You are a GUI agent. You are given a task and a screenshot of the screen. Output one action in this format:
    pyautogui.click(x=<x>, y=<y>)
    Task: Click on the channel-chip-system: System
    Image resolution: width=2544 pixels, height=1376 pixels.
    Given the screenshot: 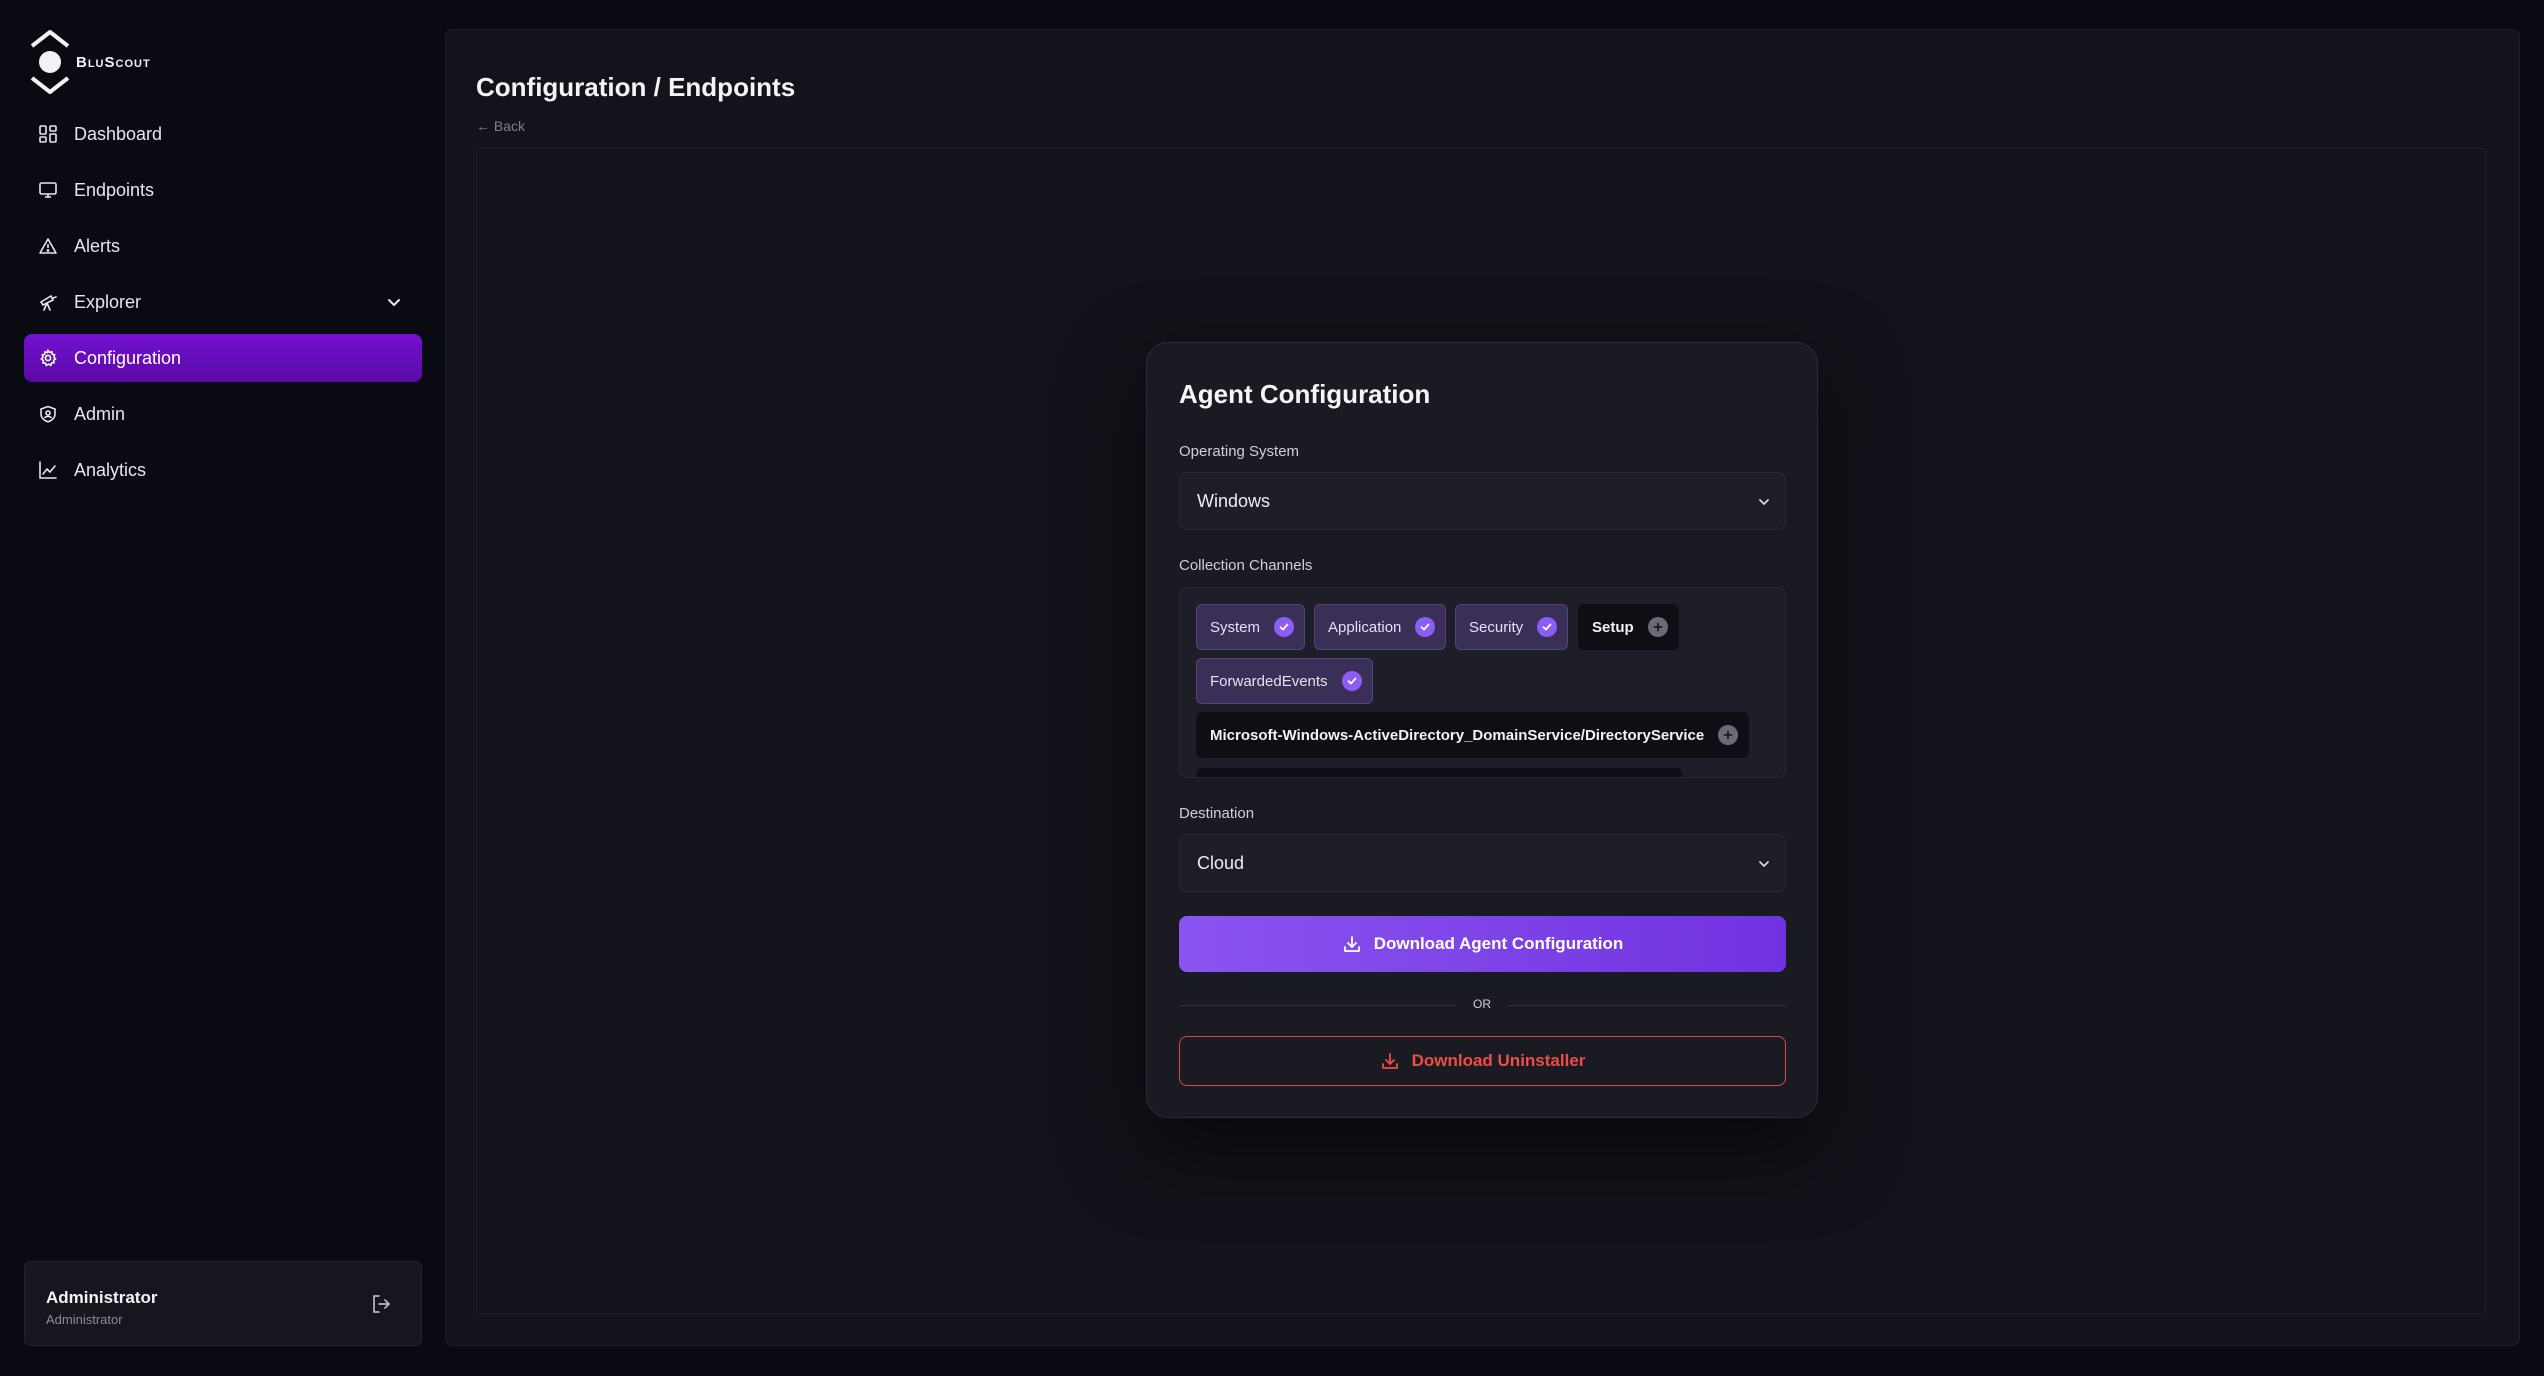 What is the action you would take?
    pyautogui.click(x=1251, y=627)
    